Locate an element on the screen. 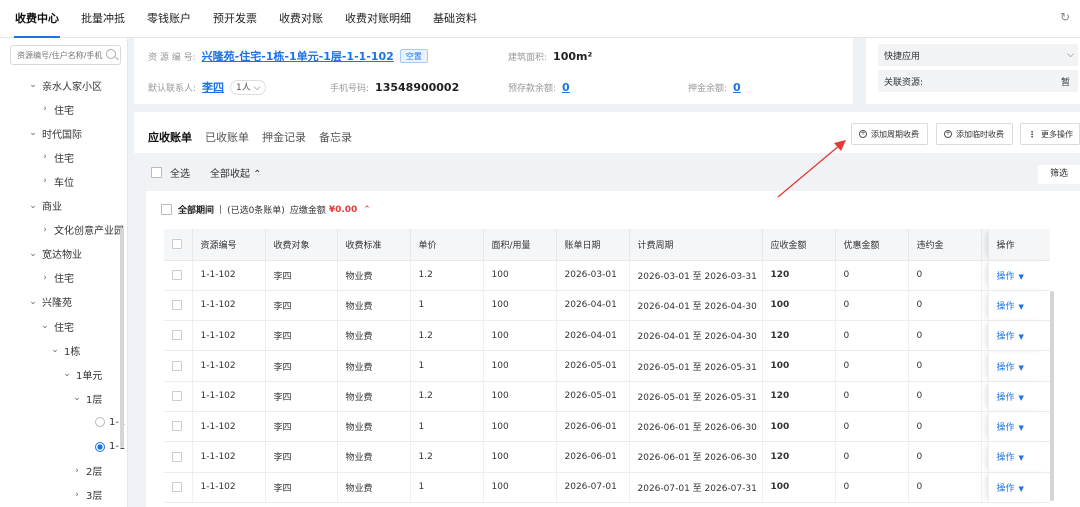 This screenshot has width=1080, height=507. header-checkbox is located at coordinates (177, 244).